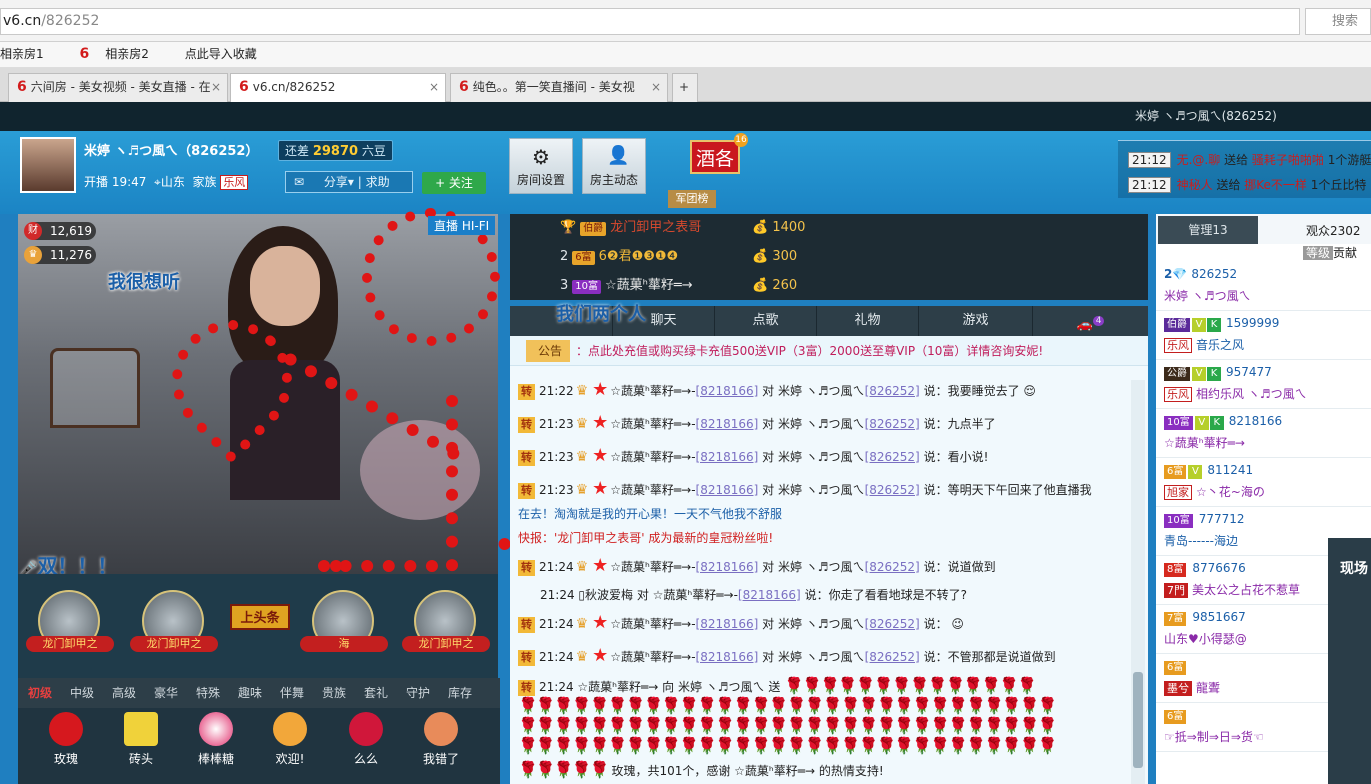 This screenshot has height=784, width=1371. What do you see at coordinates (234, 182) in the screenshot?
I see `family-badge: 乐风` at bounding box center [234, 182].